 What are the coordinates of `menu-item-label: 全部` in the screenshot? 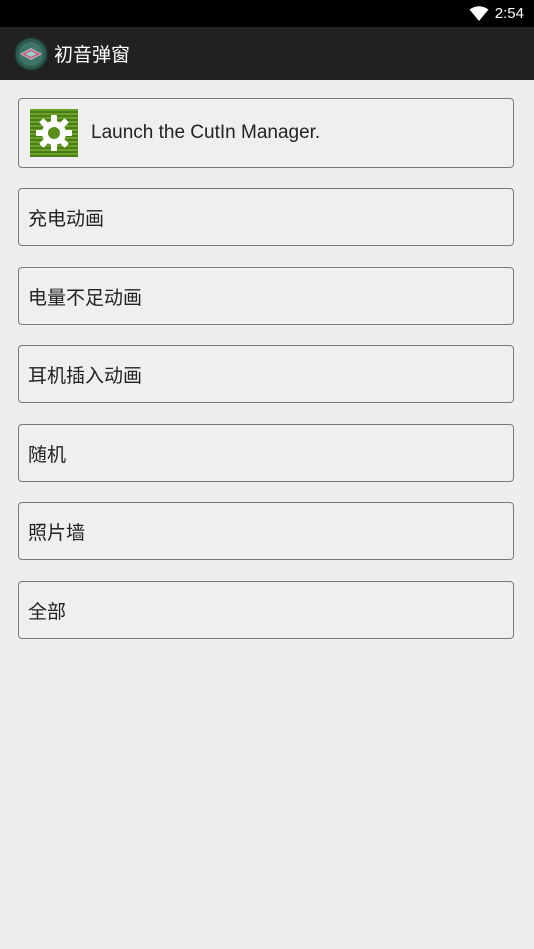 It's located at (47, 611).